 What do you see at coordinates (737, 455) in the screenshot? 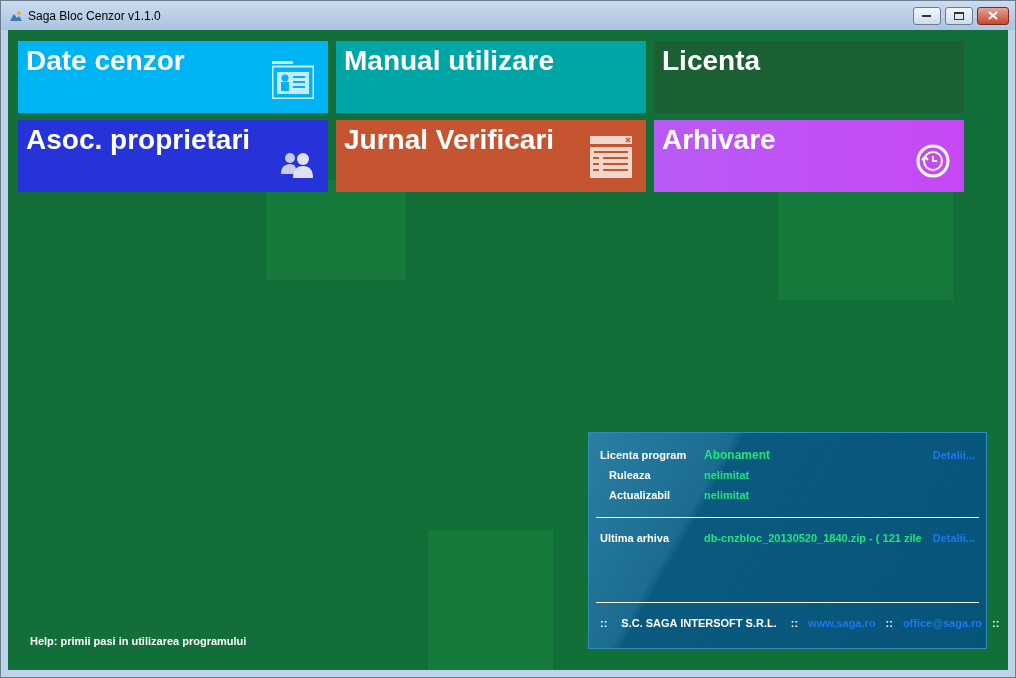
I see `field-value: Abonament` at bounding box center [737, 455].